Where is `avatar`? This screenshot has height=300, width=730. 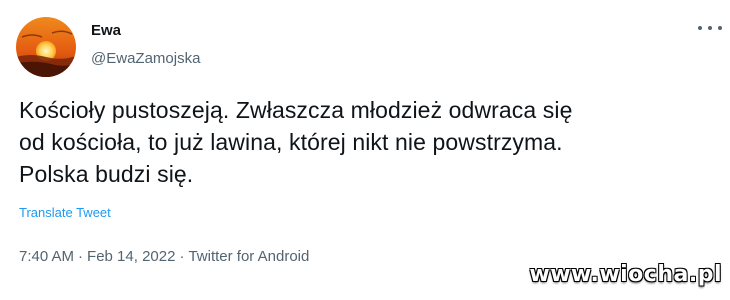 avatar is located at coordinates (46, 47).